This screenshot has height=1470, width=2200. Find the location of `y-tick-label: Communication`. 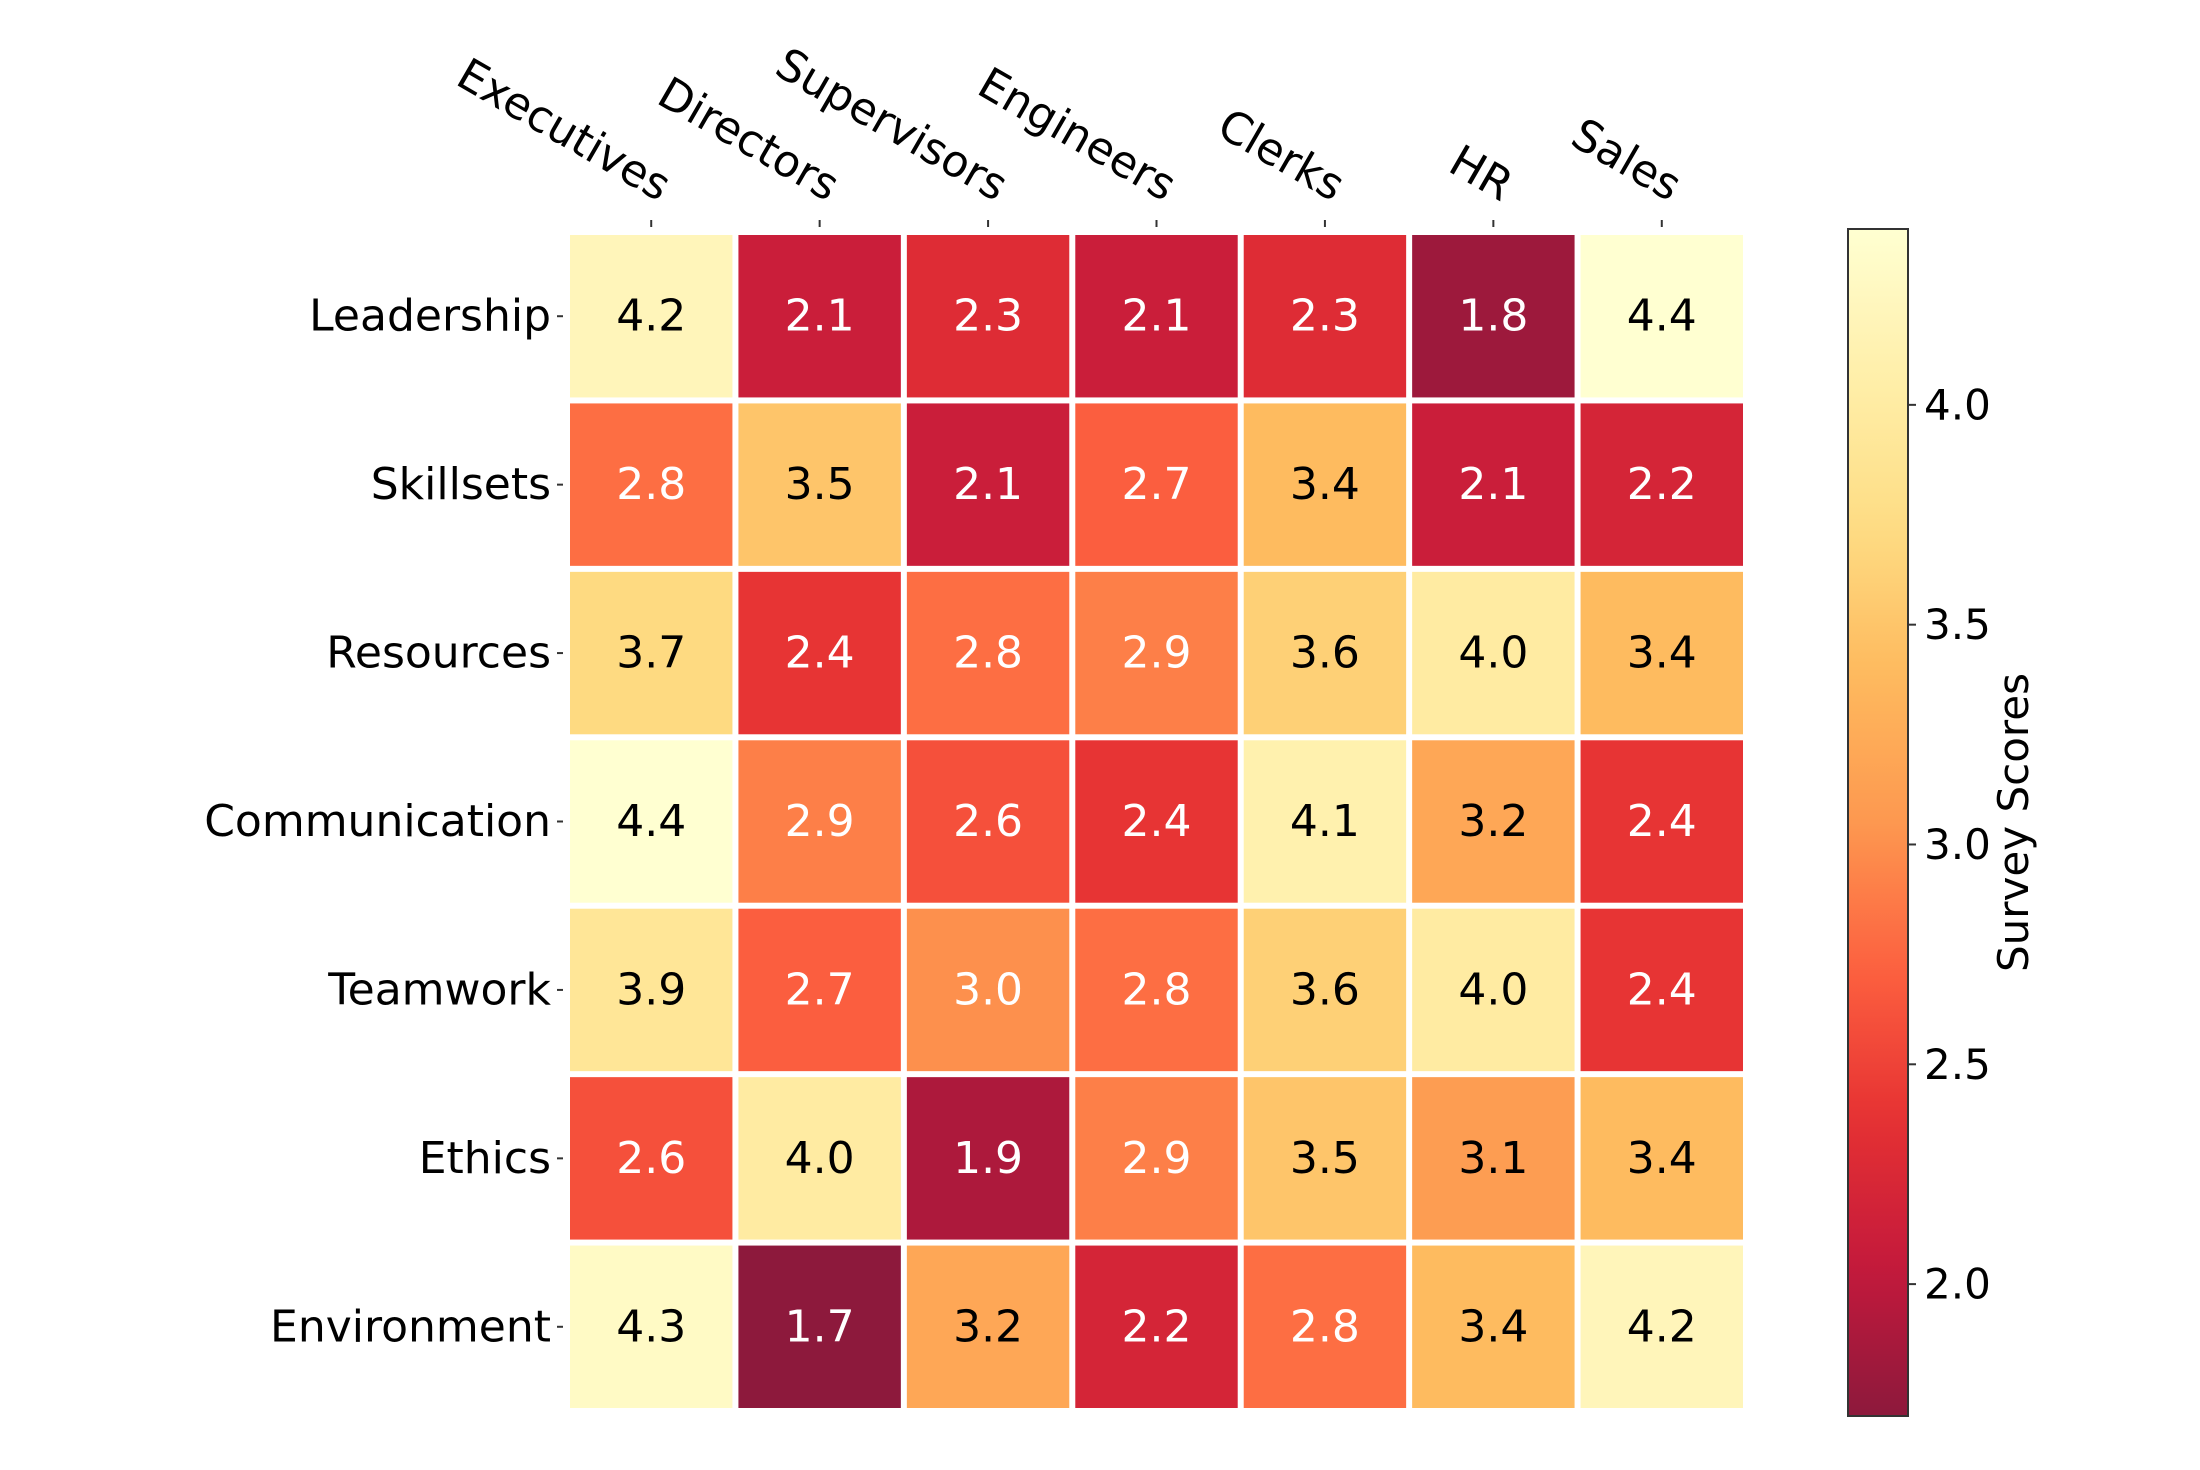

y-tick-label: Communication is located at coordinates (377, 821).